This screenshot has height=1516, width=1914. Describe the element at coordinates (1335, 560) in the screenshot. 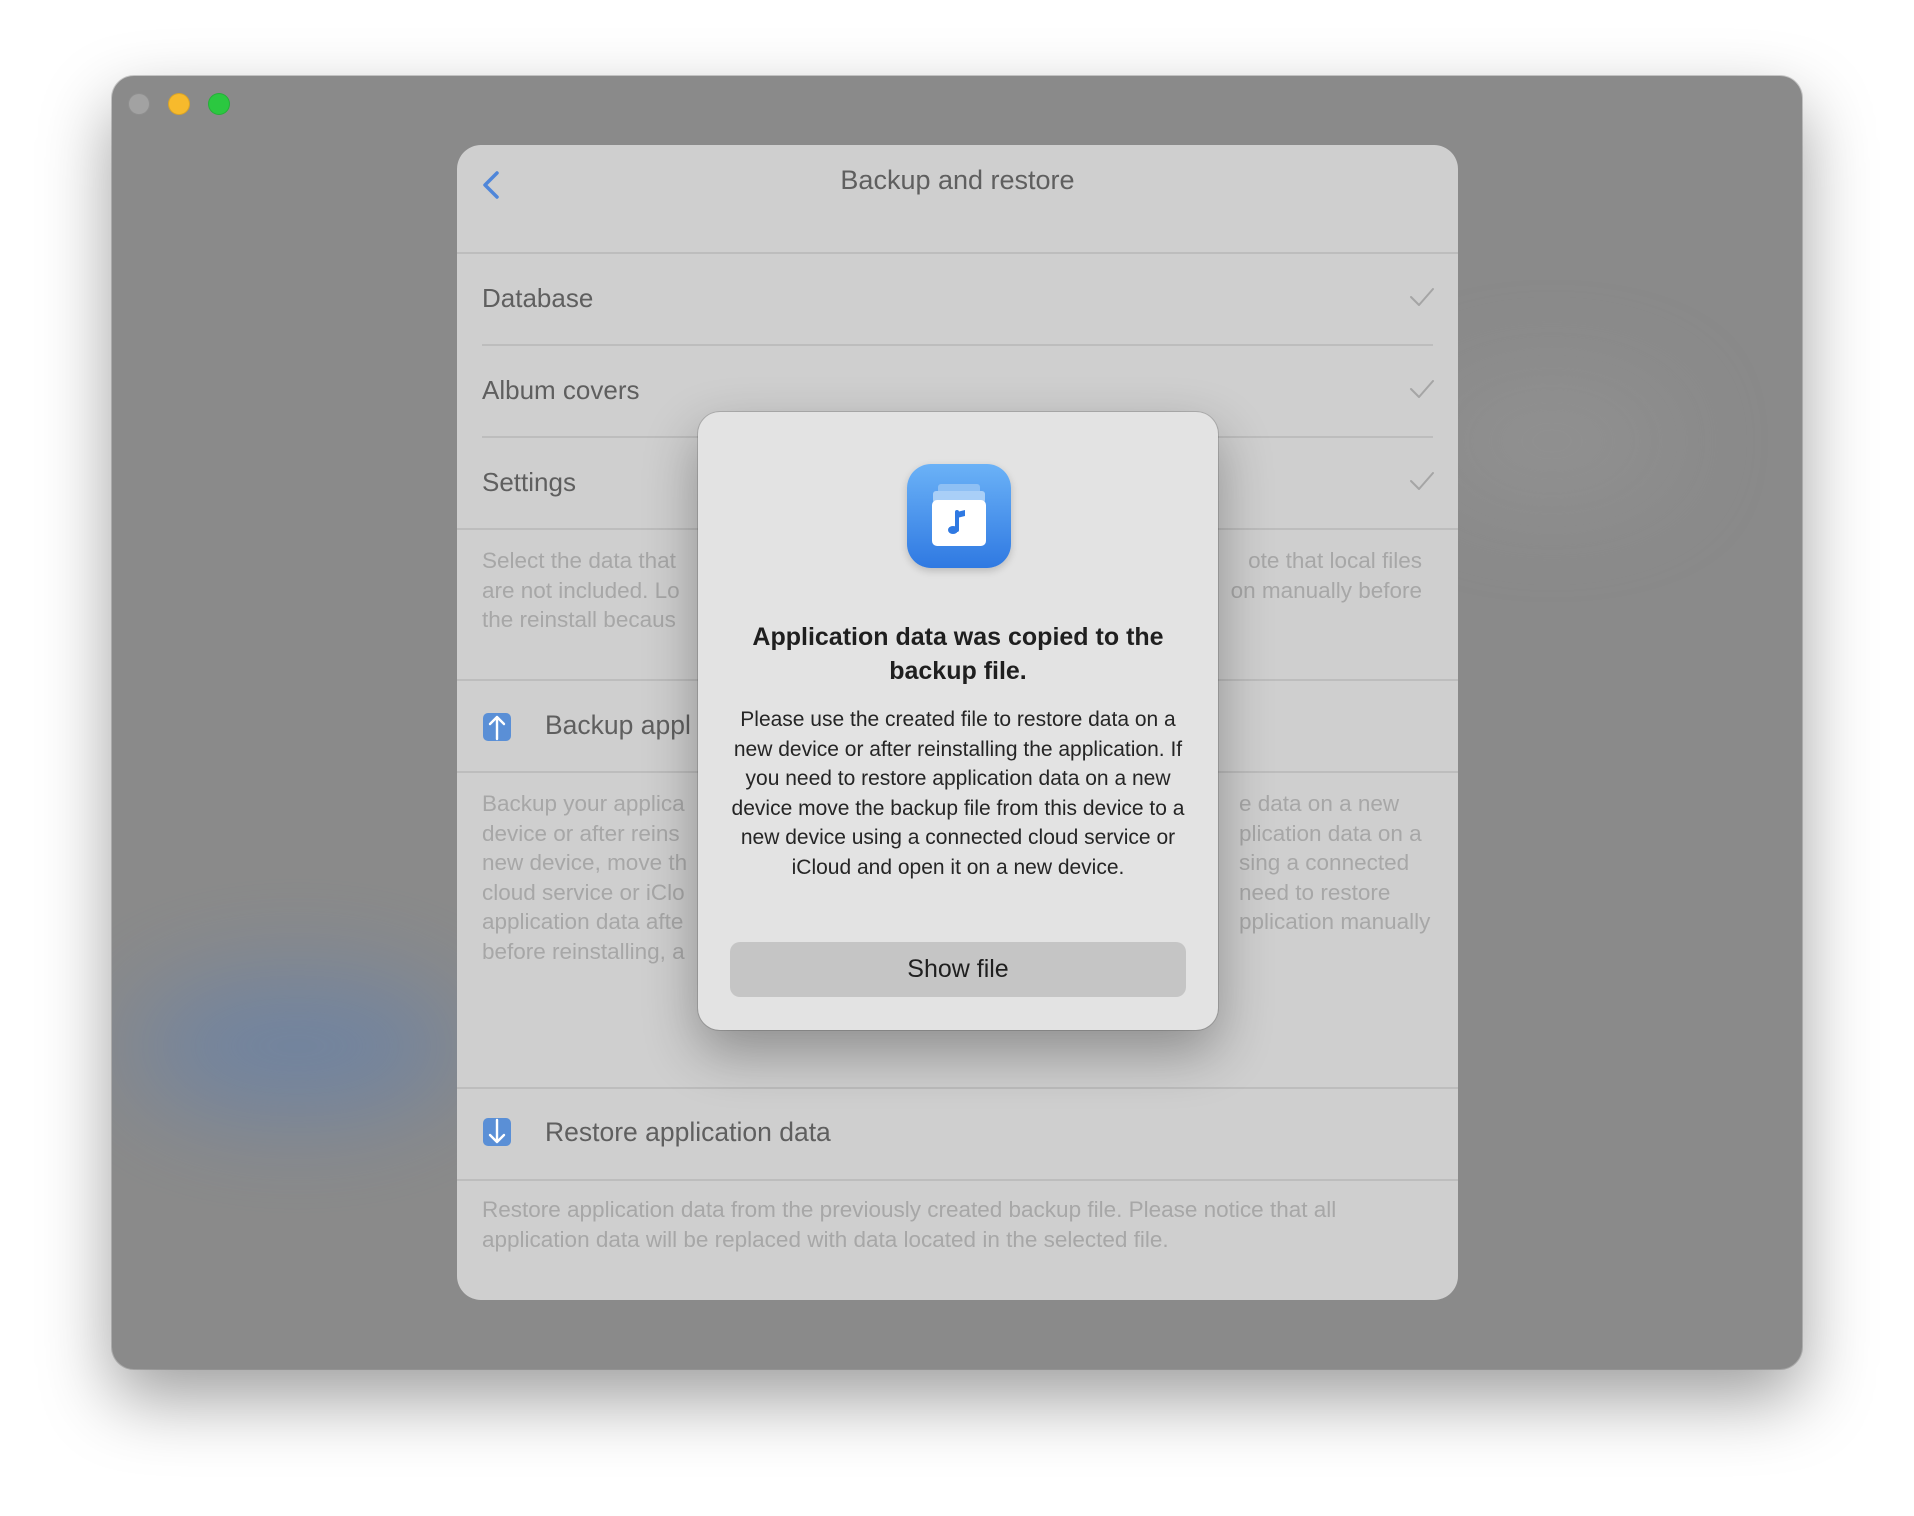

I see `text-line: ote that local files` at that location.